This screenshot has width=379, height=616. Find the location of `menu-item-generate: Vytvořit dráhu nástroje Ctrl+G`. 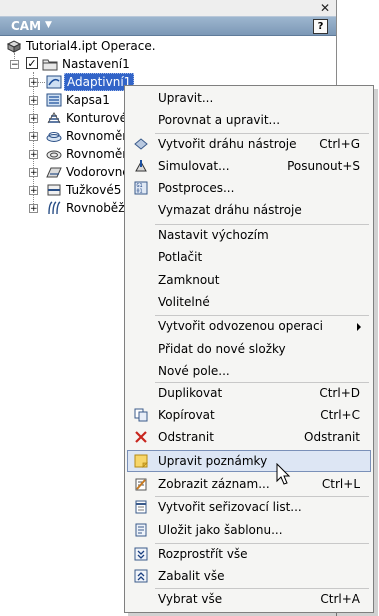

menu-item-generate: Vytvořit dráhu nástroje Ctrl+G is located at coordinates (249, 144).